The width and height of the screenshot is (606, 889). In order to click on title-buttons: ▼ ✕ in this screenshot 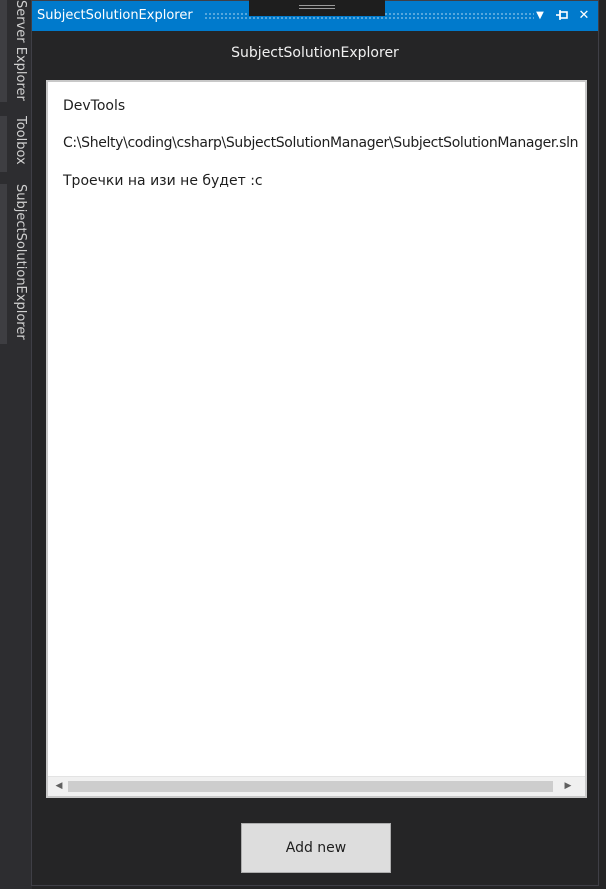, I will do `click(562, 16)`.